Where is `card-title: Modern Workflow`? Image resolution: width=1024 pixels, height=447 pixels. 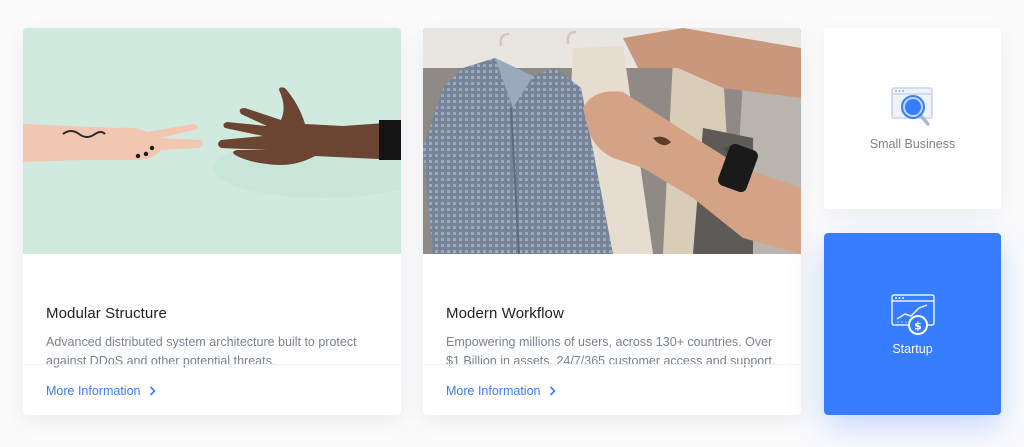
card-title: Modern Workflow is located at coordinates (505, 313).